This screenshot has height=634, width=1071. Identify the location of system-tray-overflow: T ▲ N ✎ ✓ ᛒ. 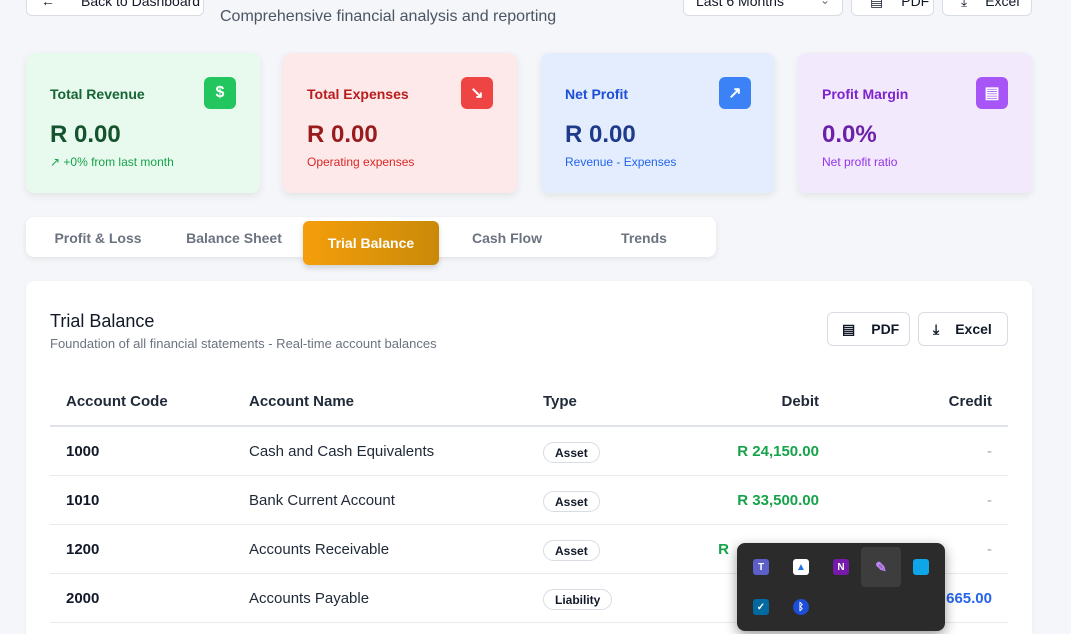
(841, 587).